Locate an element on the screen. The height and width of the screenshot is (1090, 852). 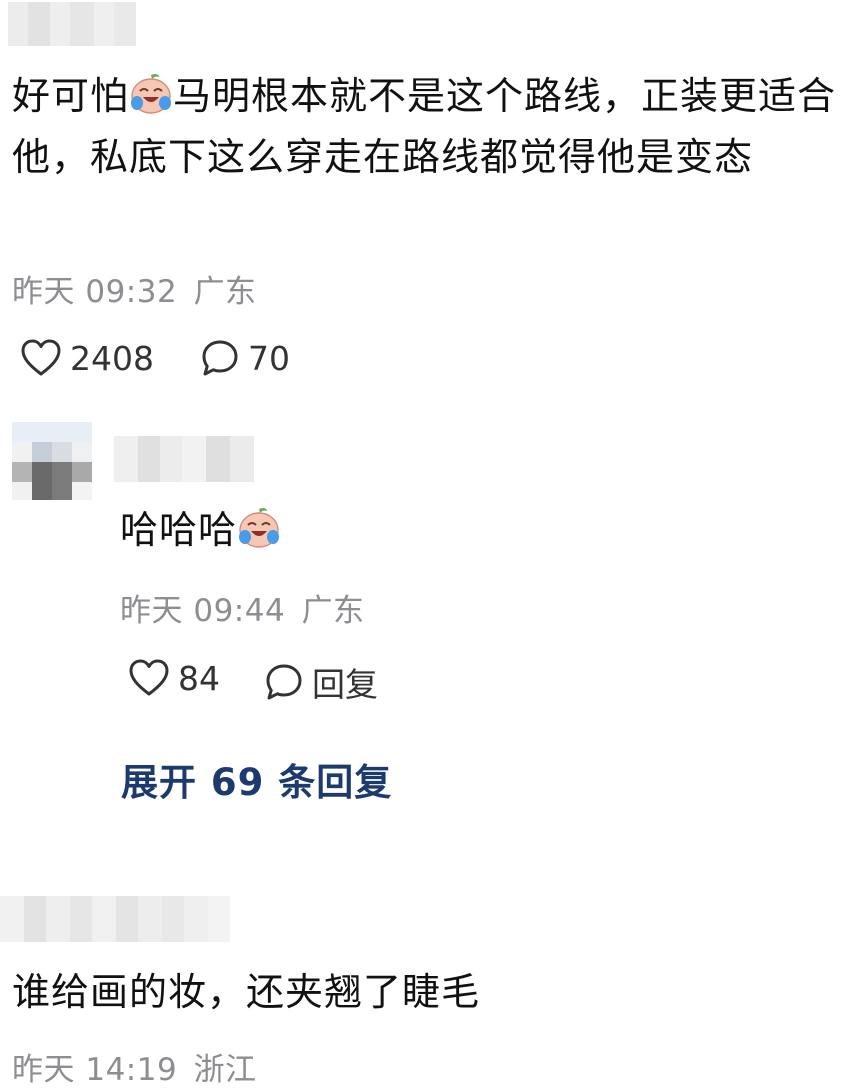
reply-text-content: 哈哈哈 is located at coordinates (179, 530).